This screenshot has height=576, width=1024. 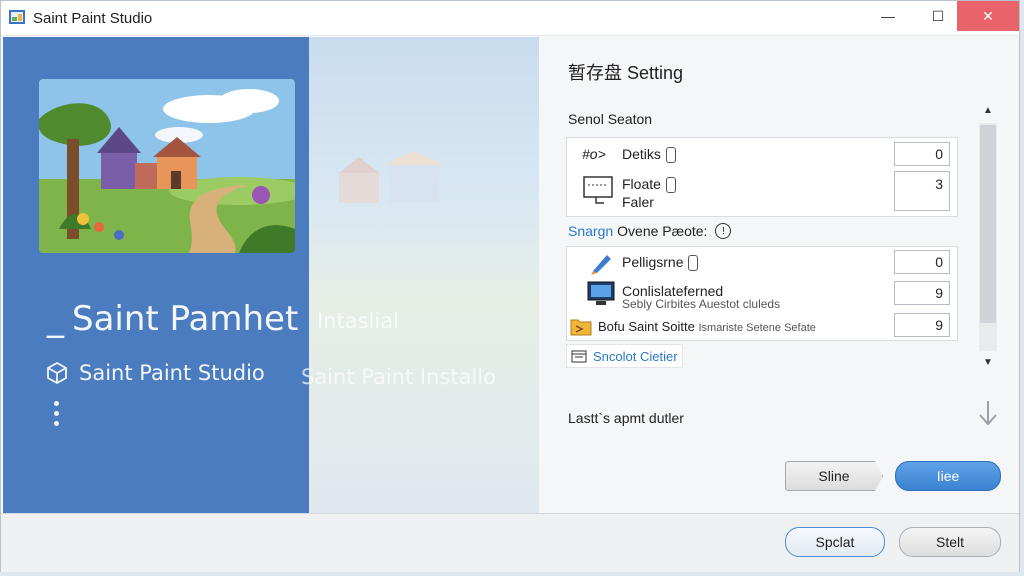 I want to click on folder-link: Sncolot Cietier, so click(x=624, y=356).